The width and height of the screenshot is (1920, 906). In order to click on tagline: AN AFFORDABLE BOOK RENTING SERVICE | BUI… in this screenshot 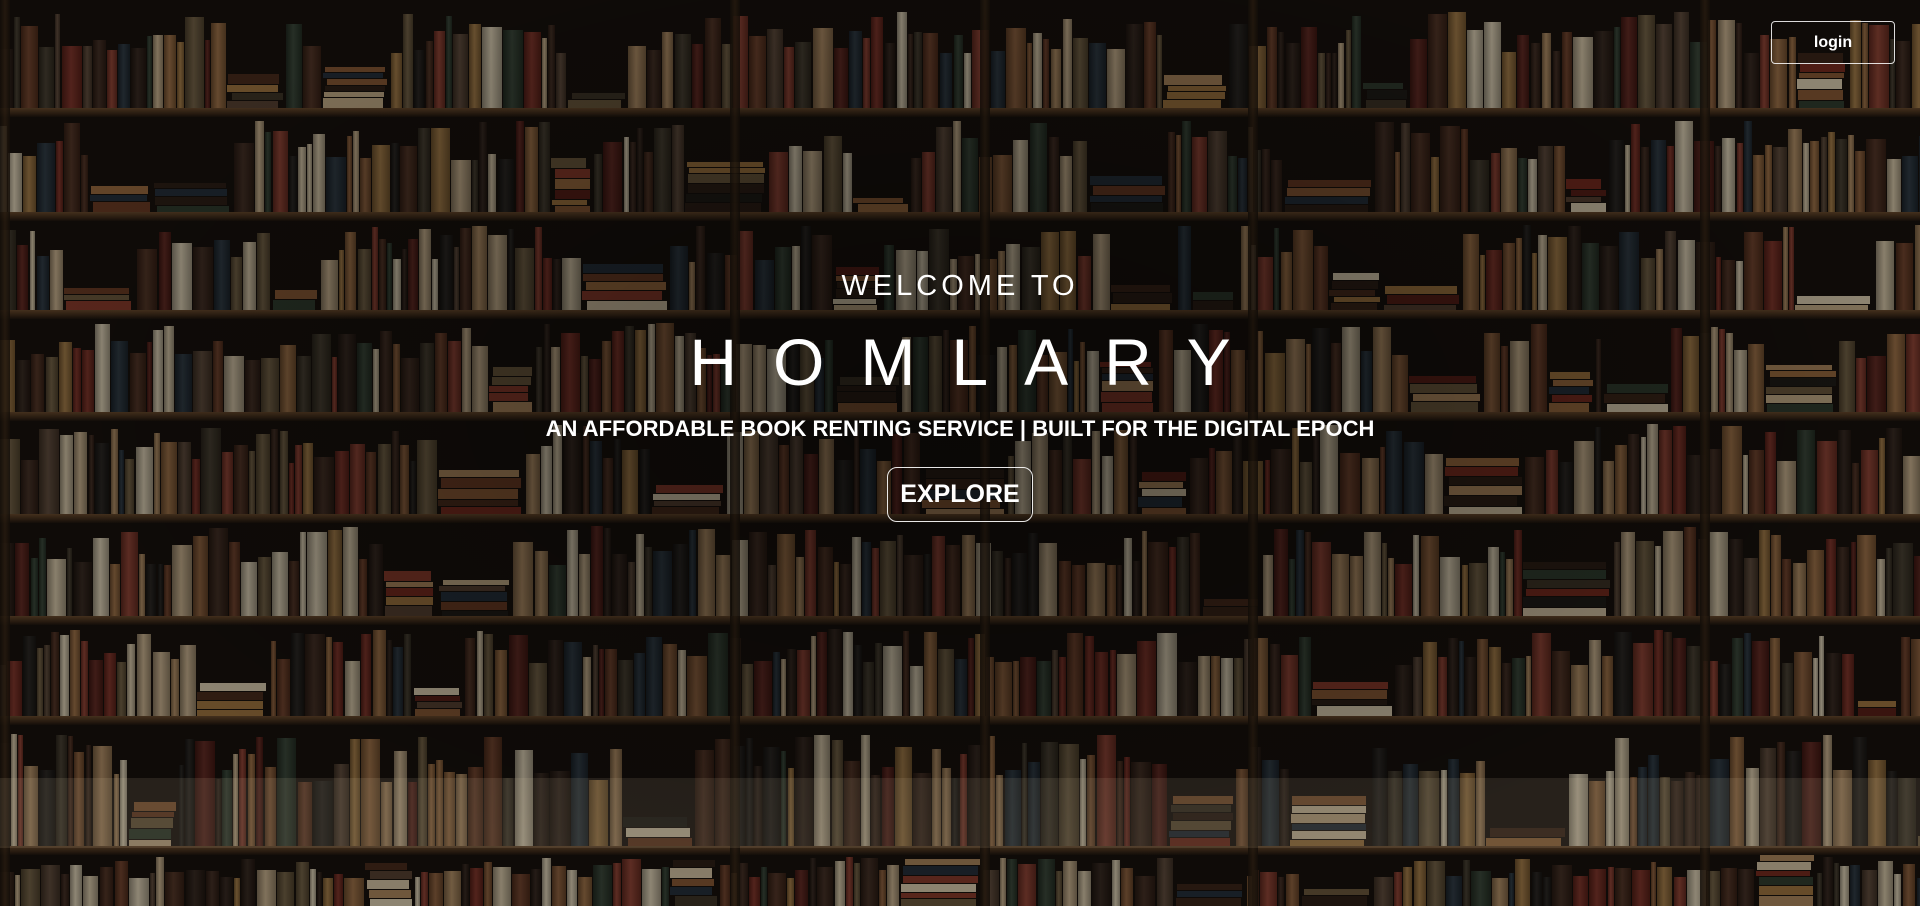, I will do `click(960, 428)`.